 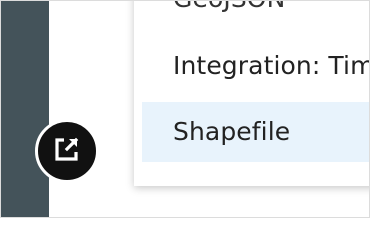 I want to click on menu-item-label: Integration: Tim, so click(x=271, y=65).